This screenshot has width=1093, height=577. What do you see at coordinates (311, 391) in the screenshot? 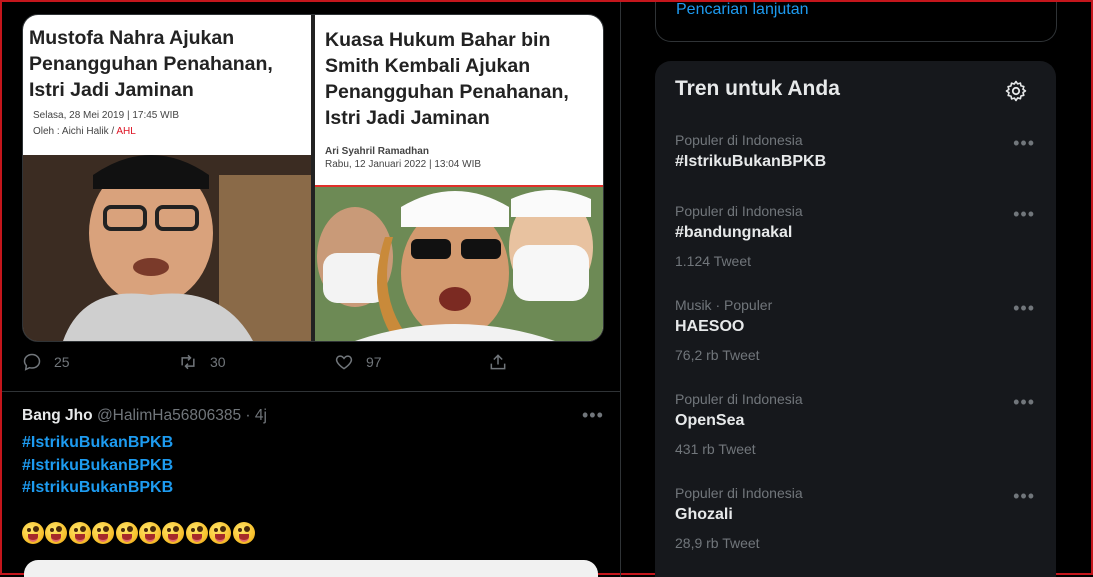
I see `tweet-divider` at bounding box center [311, 391].